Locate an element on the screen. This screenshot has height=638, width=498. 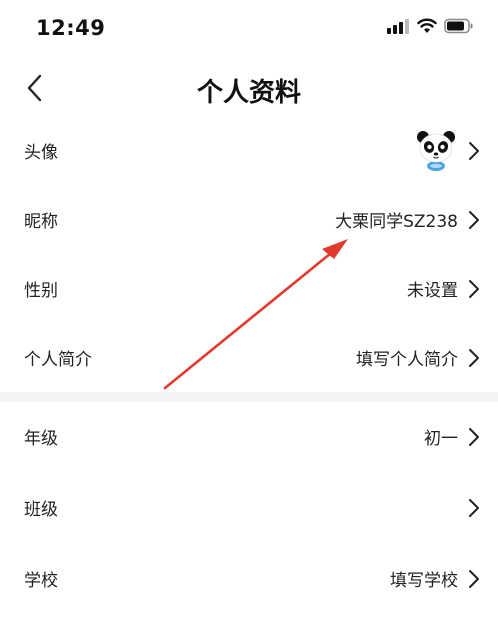
row-right: 填写学校 is located at coordinates (435, 578).